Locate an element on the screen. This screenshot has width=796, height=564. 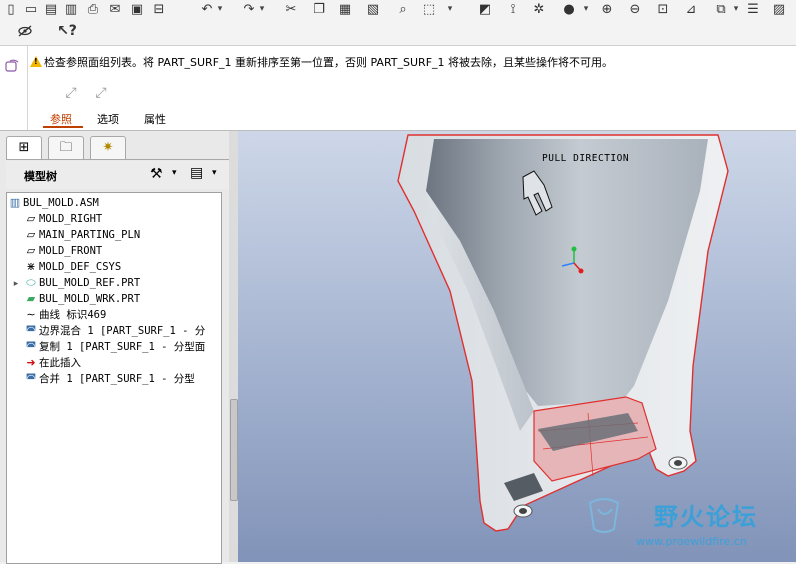
tab-properties: 属性 is located at coordinates (155, 119).